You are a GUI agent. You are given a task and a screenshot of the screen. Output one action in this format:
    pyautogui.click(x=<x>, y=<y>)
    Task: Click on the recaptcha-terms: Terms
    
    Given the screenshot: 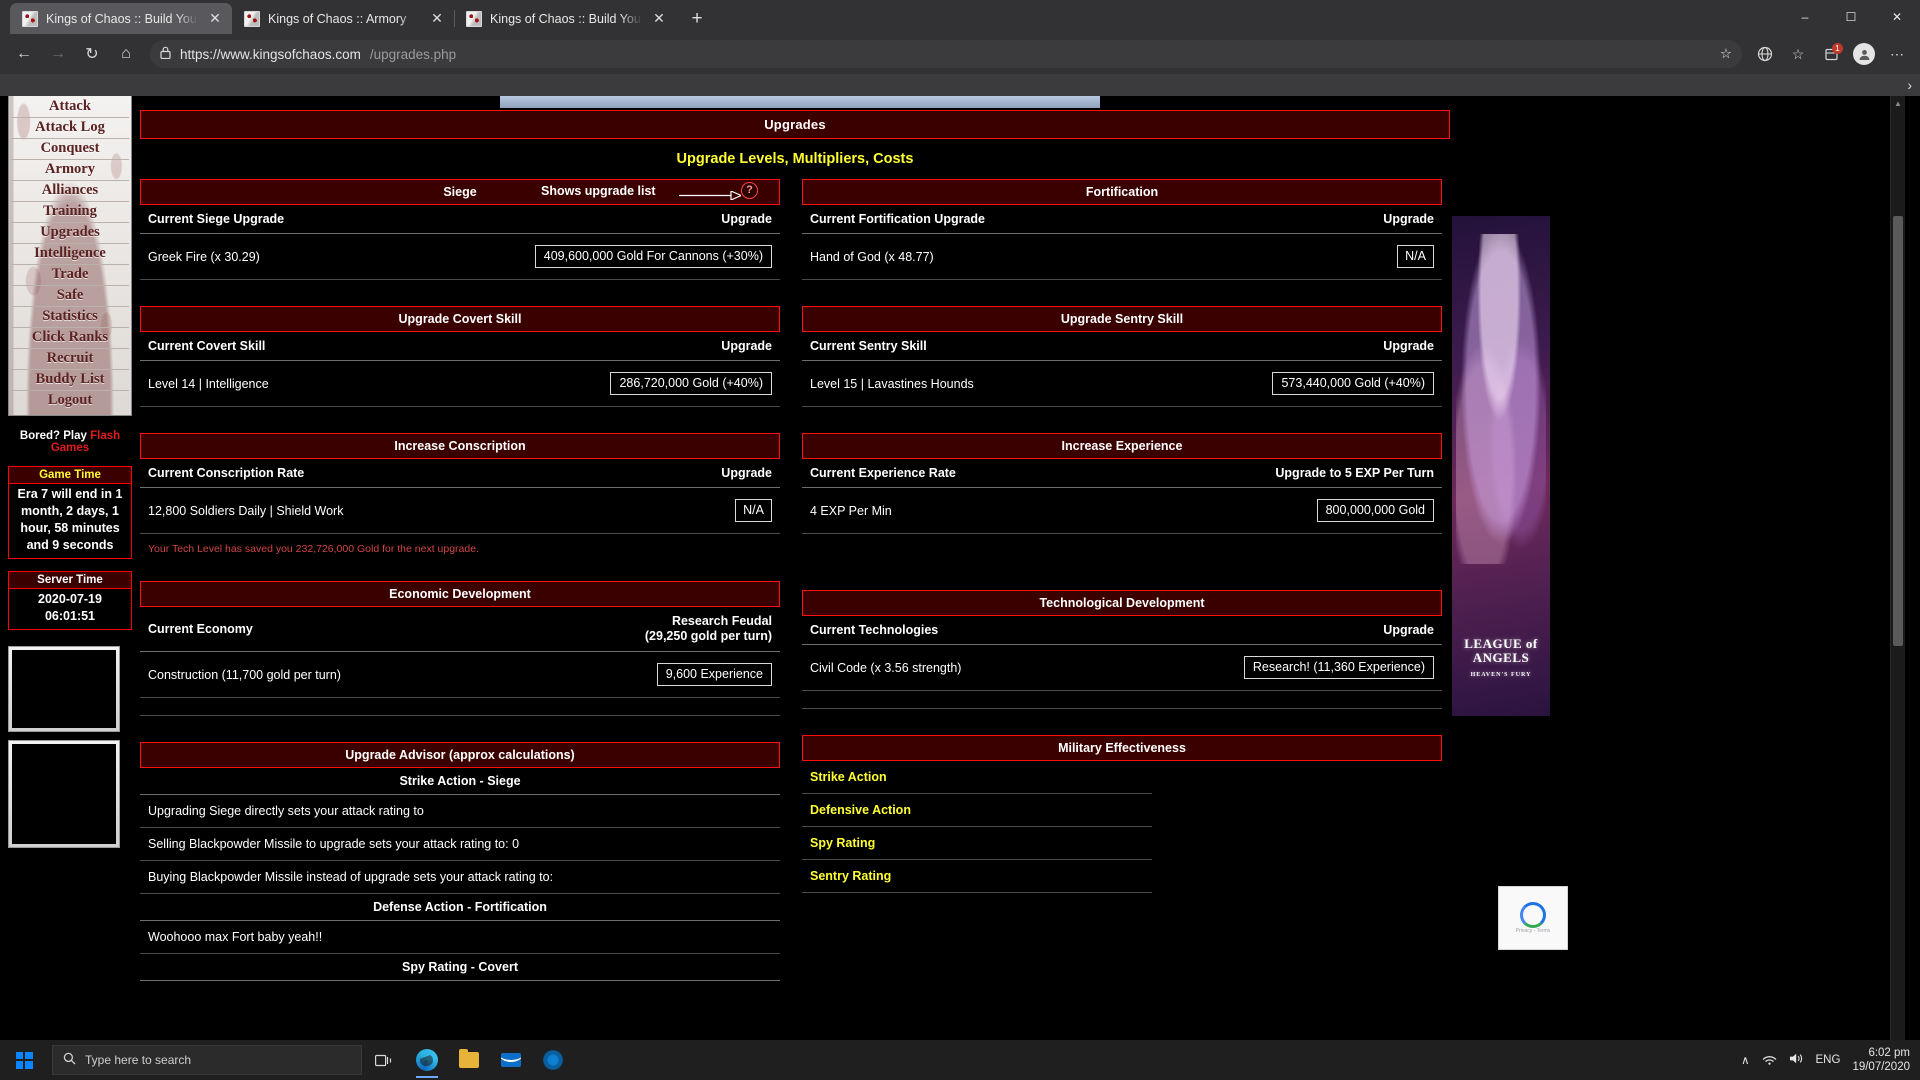 What is the action you would take?
    pyautogui.click(x=1544, y=931)
    